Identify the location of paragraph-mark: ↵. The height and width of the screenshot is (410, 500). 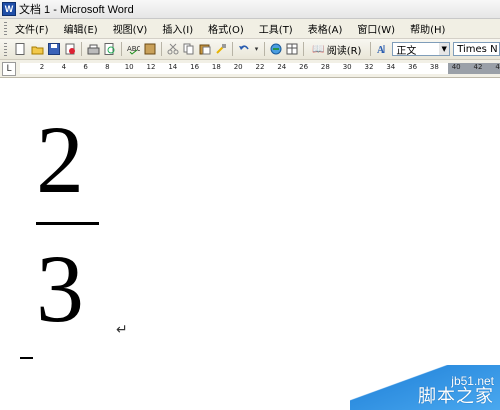
(122, 330).